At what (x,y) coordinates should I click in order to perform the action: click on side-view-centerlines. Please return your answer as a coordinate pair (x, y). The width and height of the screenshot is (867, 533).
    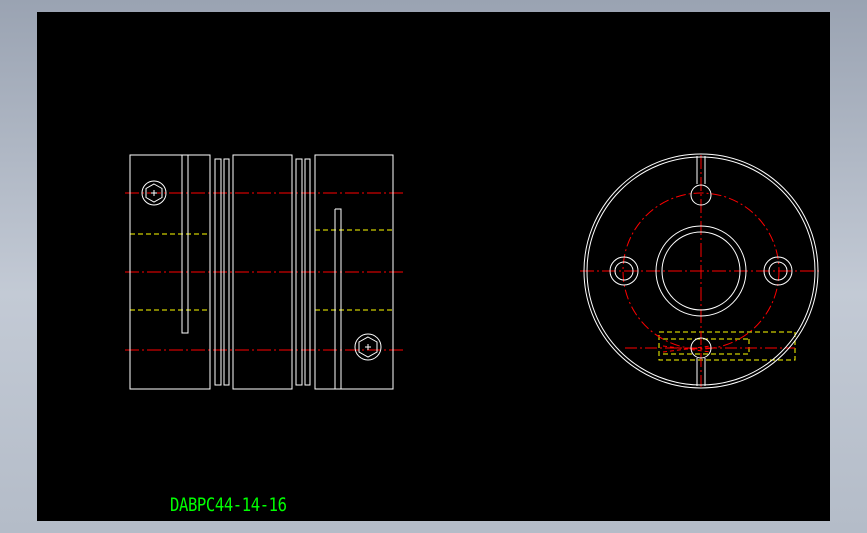
    Looking at the image, I should click on (264, 271).